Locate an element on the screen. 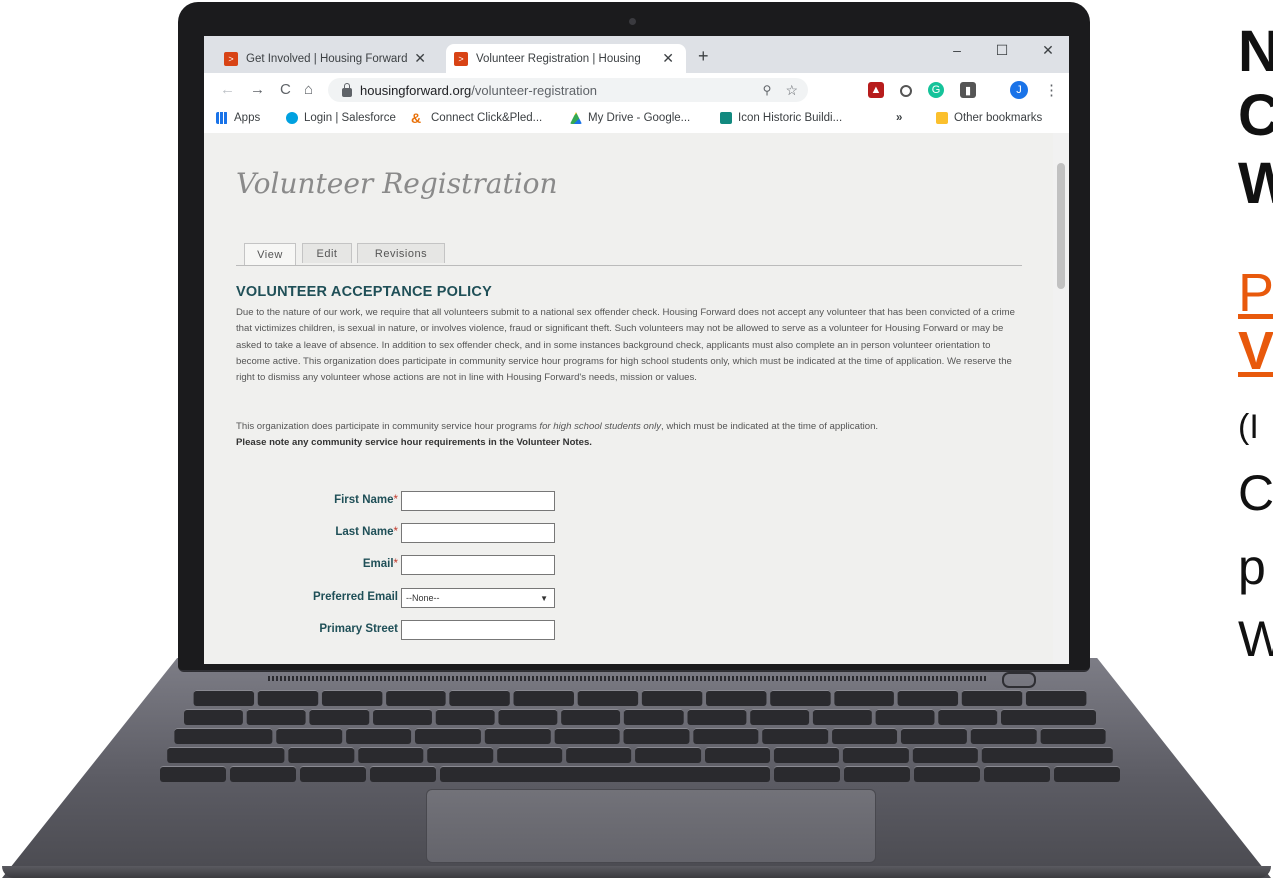  side-text-line: (I is located at coordinates (1248, 427).